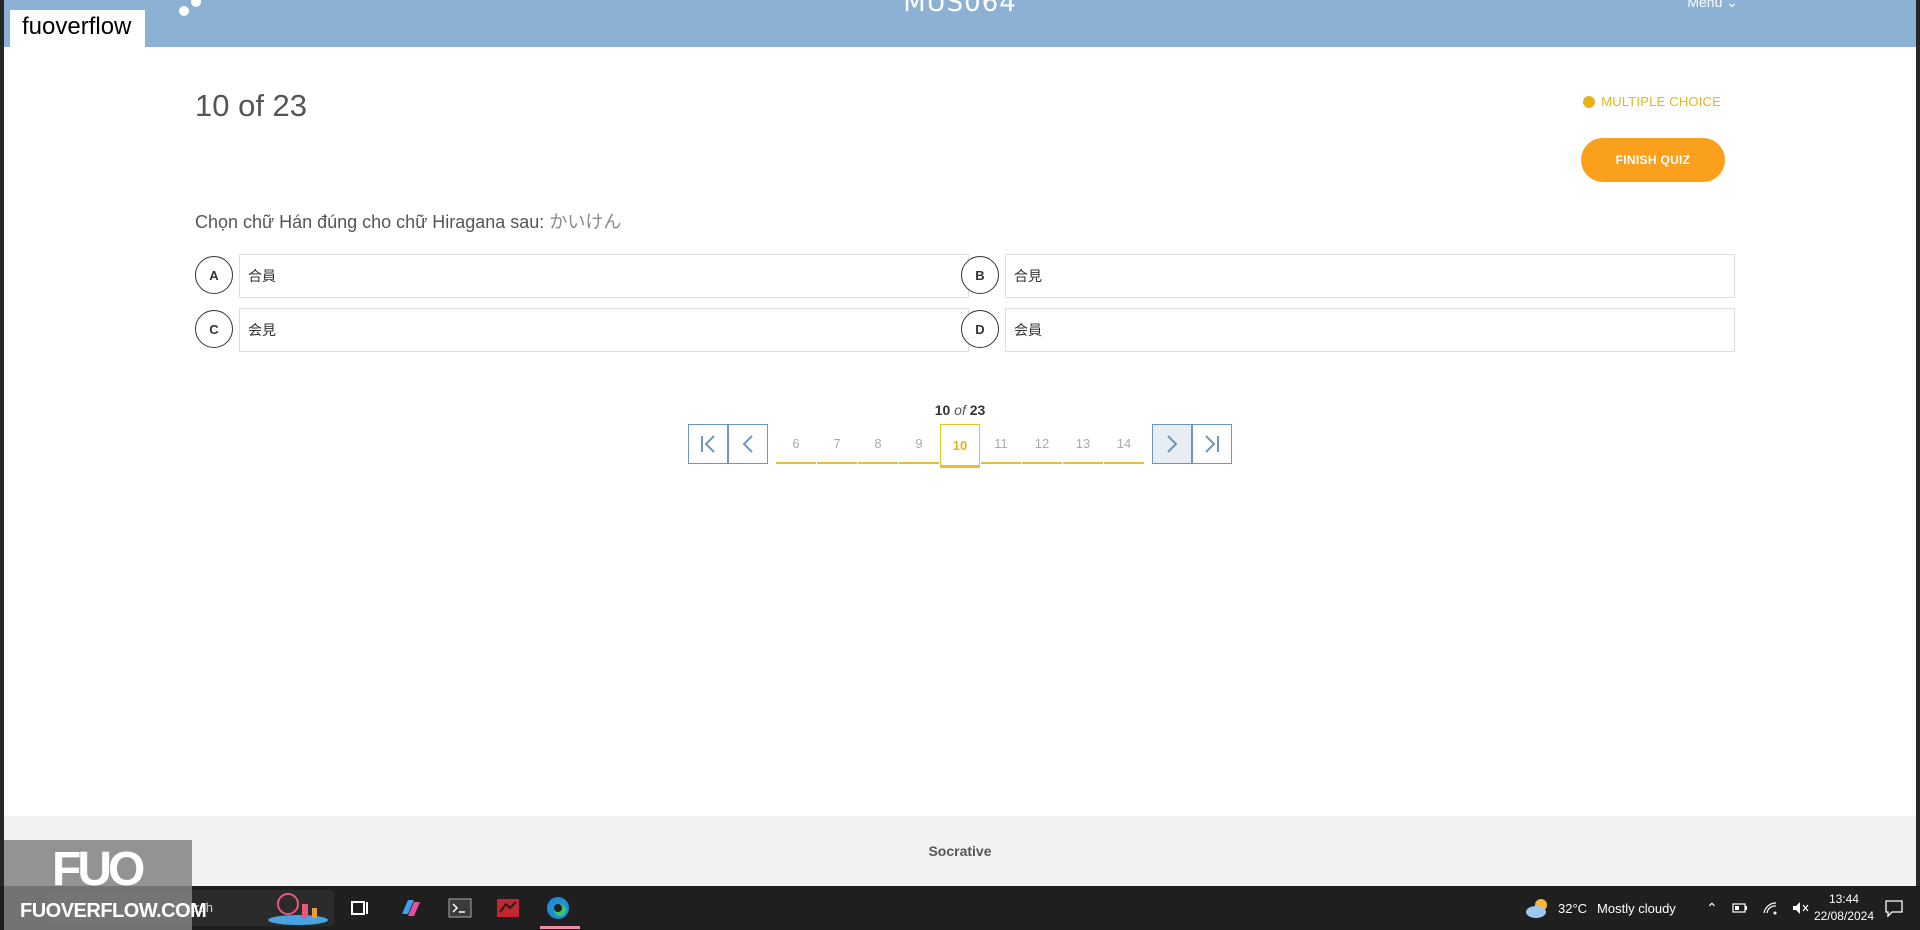 The height and width of the screenshot is (930, 1920). Describe the element at coordinates (1843, 916) in the screenshot. I see `clock-date: 22/08/2024` at that location.